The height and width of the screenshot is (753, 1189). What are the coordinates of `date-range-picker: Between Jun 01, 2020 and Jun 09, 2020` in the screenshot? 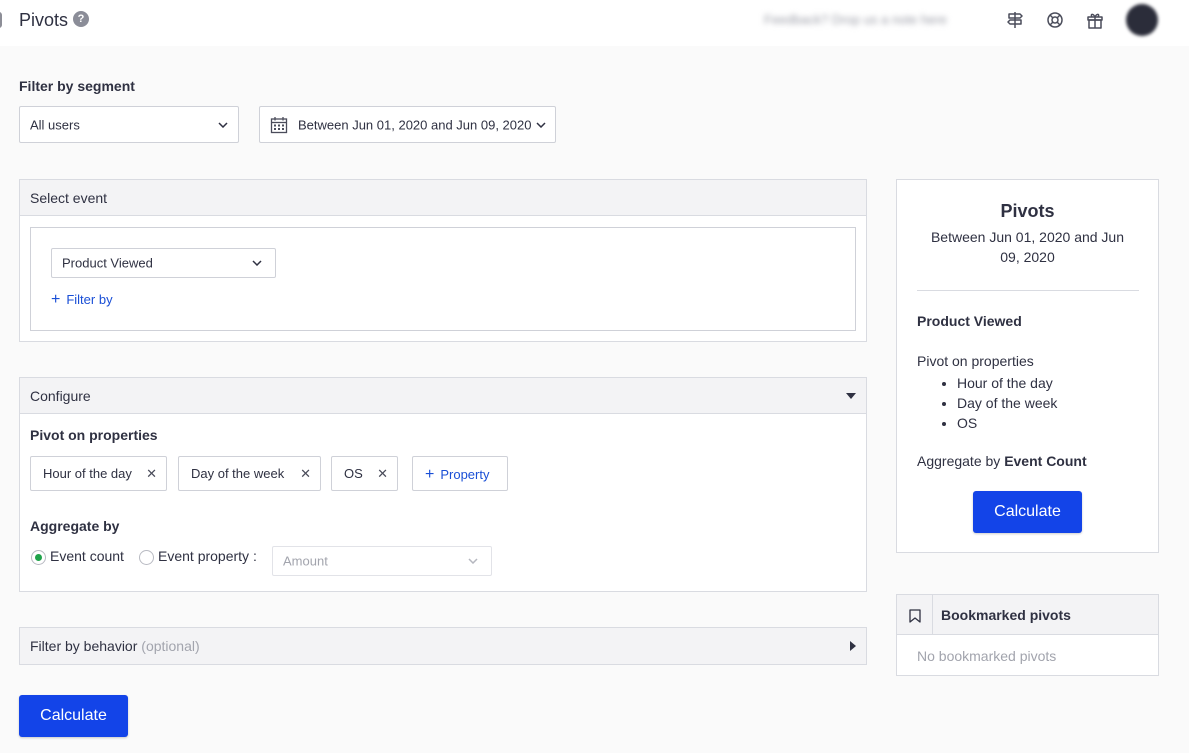 It's located at (407, 124).